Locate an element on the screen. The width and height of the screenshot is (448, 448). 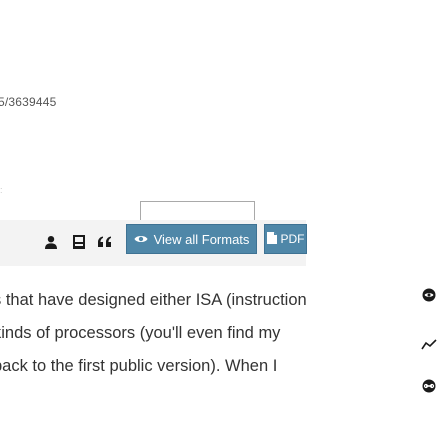
book-icon is located at coordinates (79, 242).